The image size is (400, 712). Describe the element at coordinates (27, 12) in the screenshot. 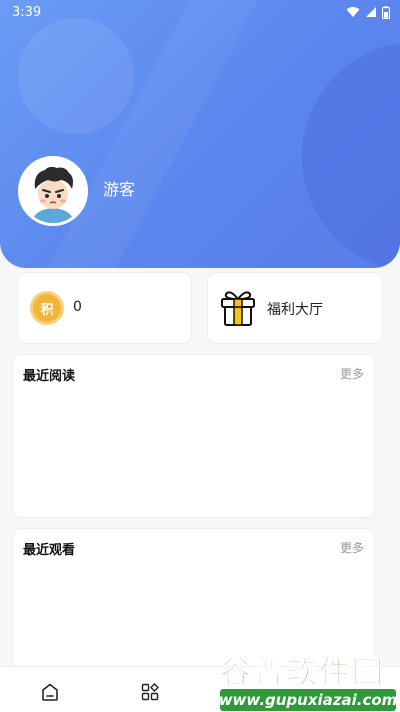

I see `status-time: 3:39` at that location.